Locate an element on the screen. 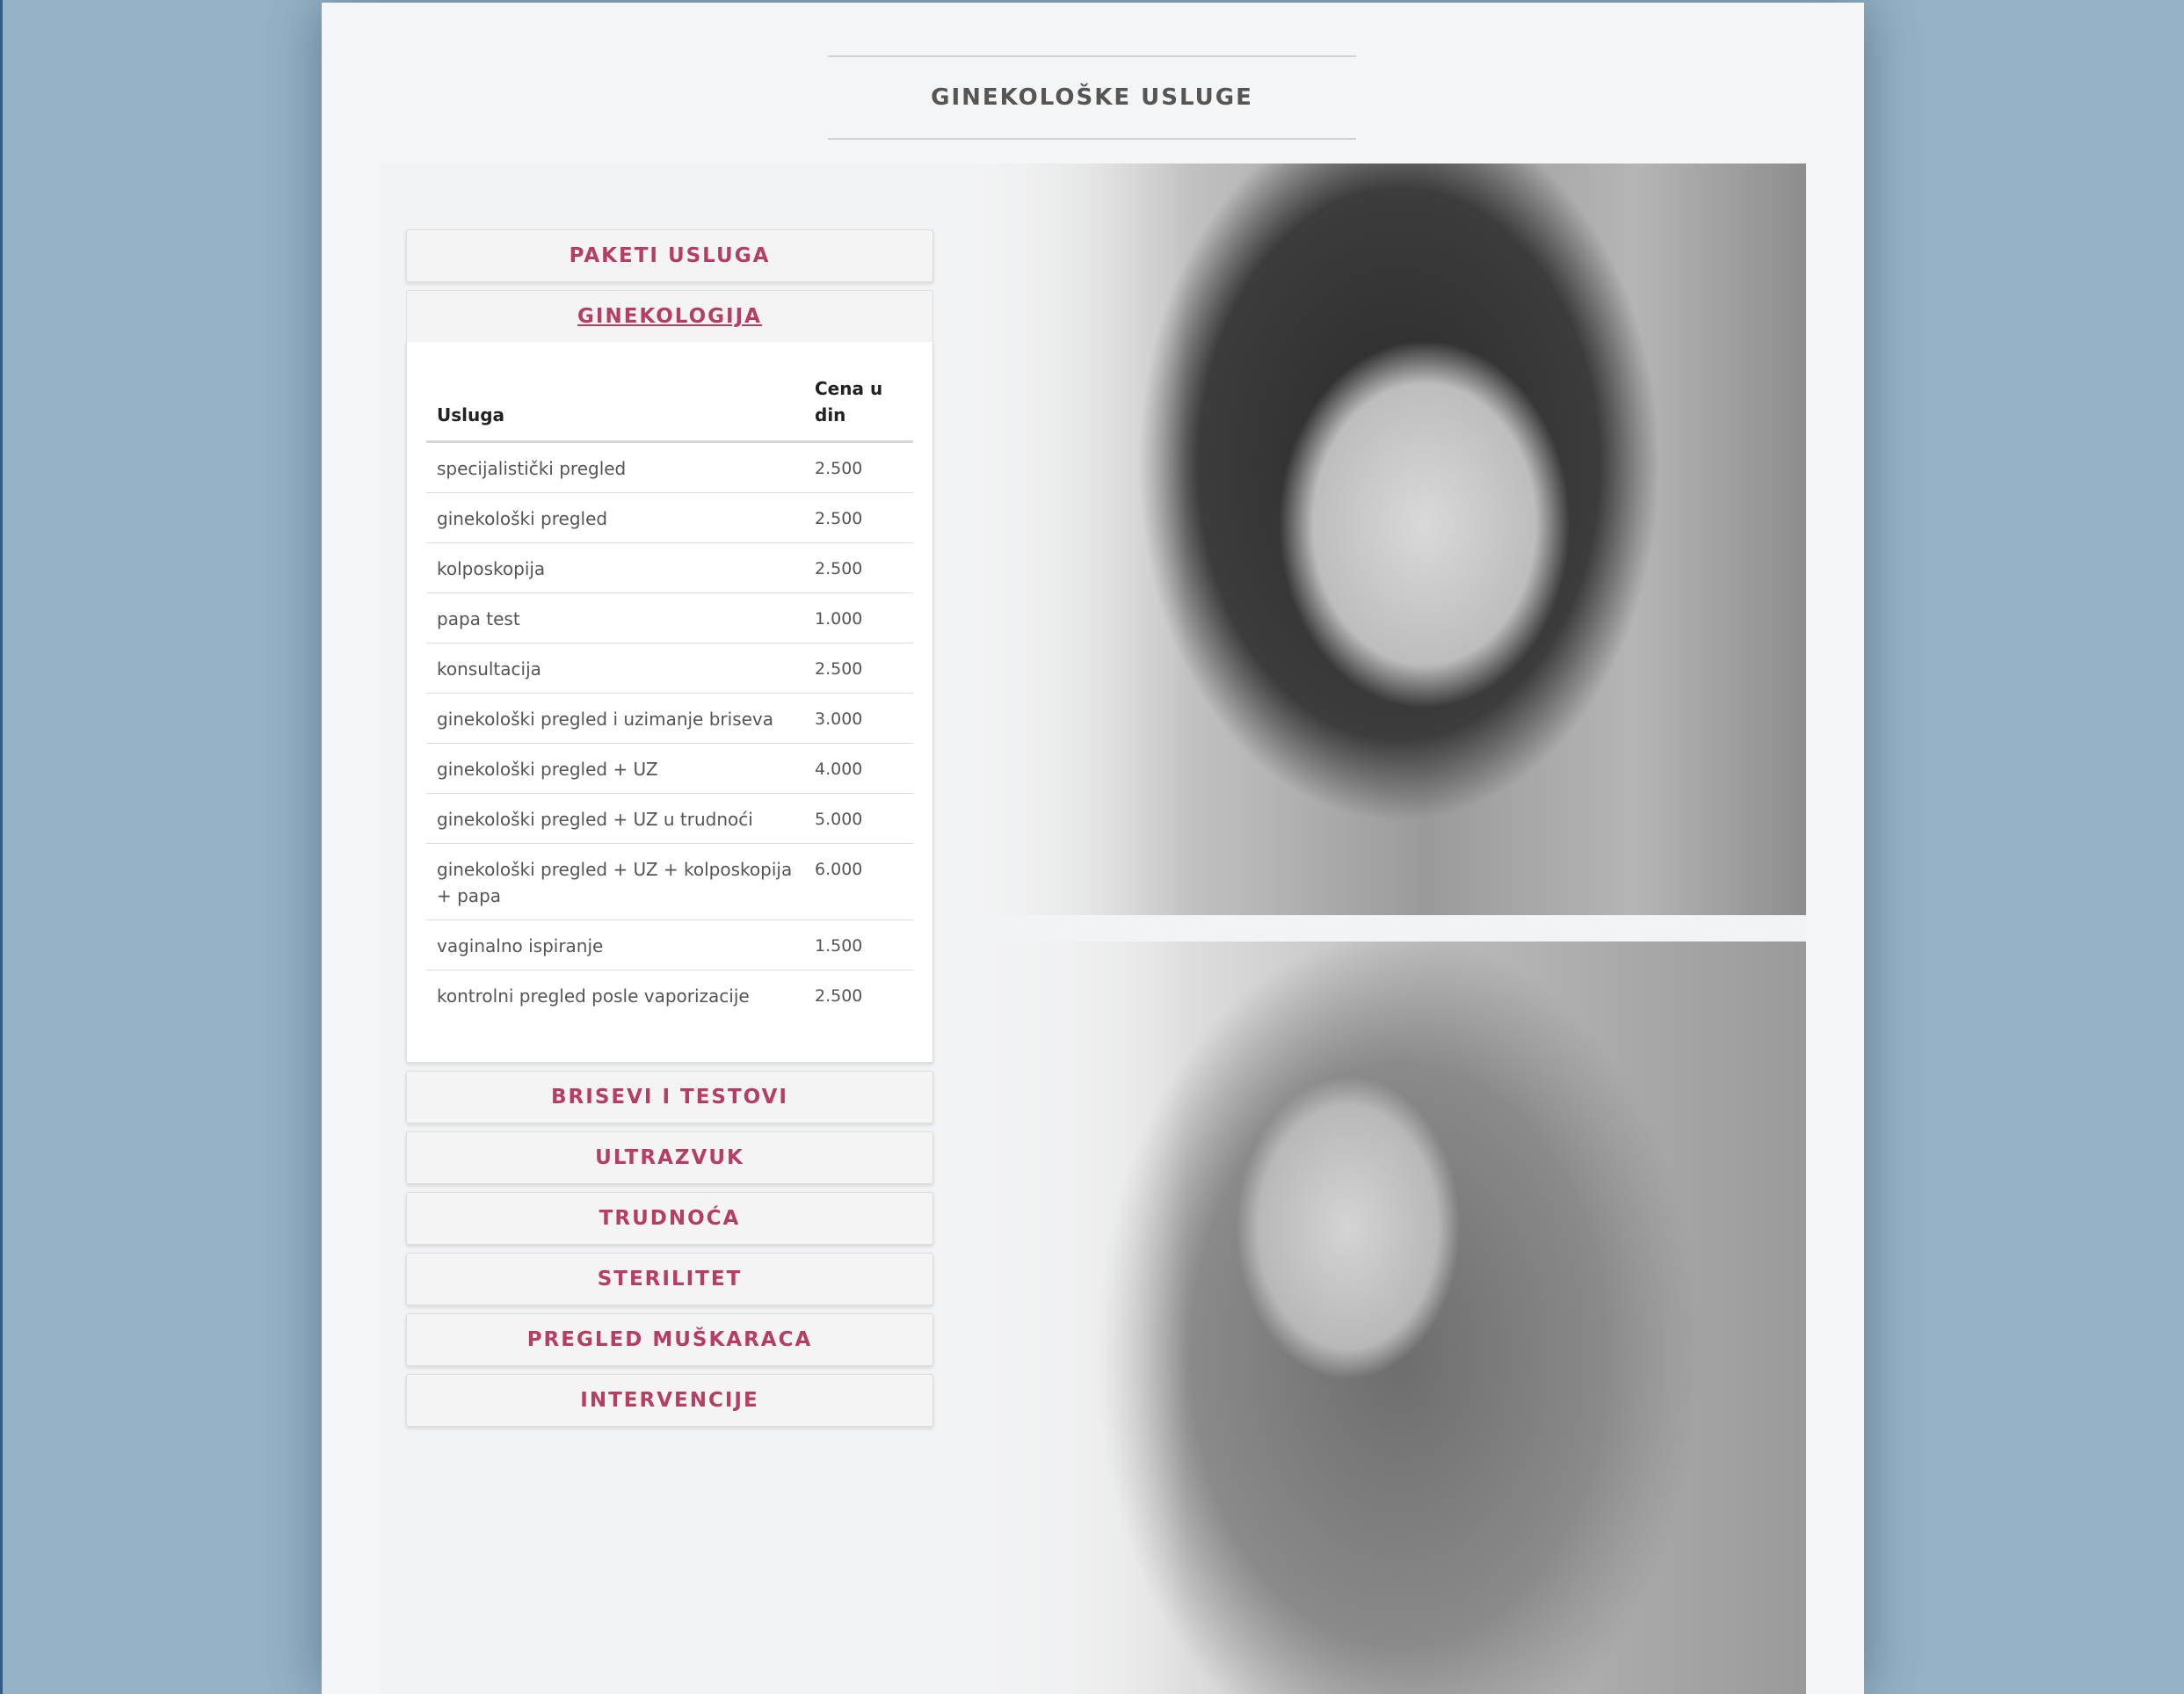 The height and width of the screenshot is (1694, 2184). service-cell: specijalistički pregled is located at coordinates (615, 467).